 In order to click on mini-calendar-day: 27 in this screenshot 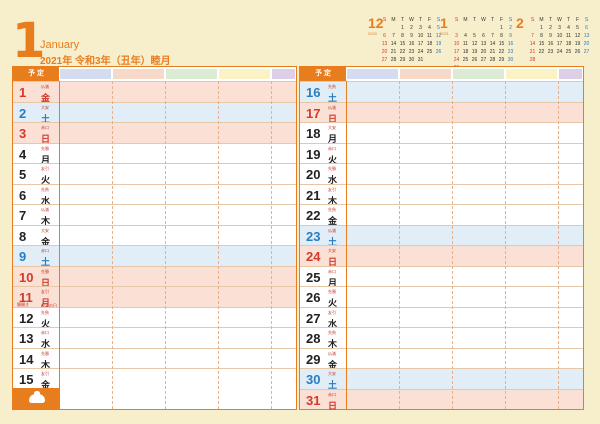, I will do `click(384, 60)`.